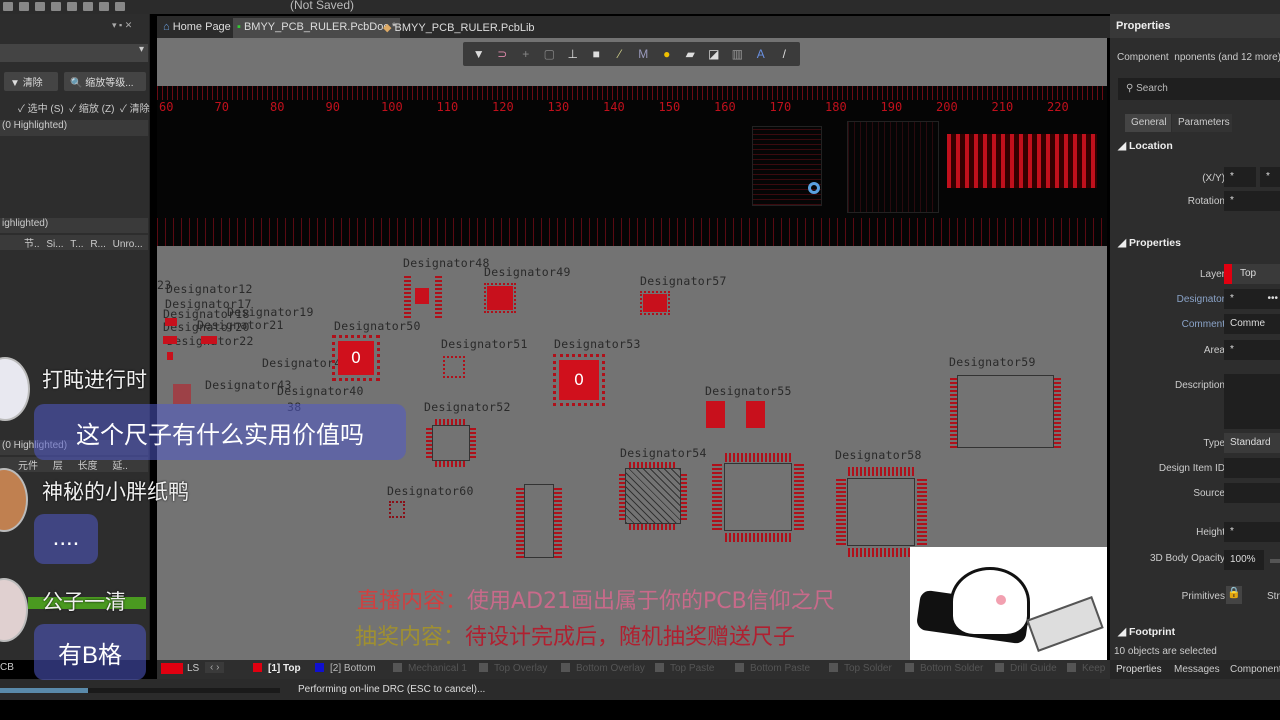  What do you see at coordinates (345, 668) in the screenshot?
I see `layer-tab: [2] Bottom` at bounding box center [345, 668].